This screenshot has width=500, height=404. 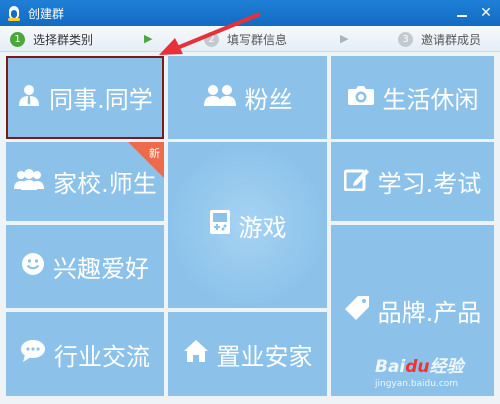 I want to click on gameboy-icon, so click(x=220, y=225).